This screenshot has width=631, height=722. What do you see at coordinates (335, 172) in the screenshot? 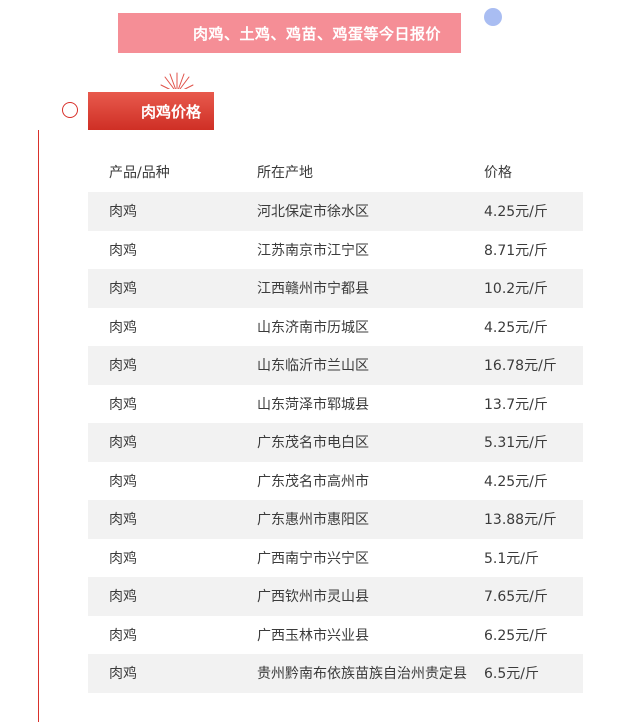
I see `table-header-row: 产品/品种 所在产地 价格` at bounding box center [335, 172].